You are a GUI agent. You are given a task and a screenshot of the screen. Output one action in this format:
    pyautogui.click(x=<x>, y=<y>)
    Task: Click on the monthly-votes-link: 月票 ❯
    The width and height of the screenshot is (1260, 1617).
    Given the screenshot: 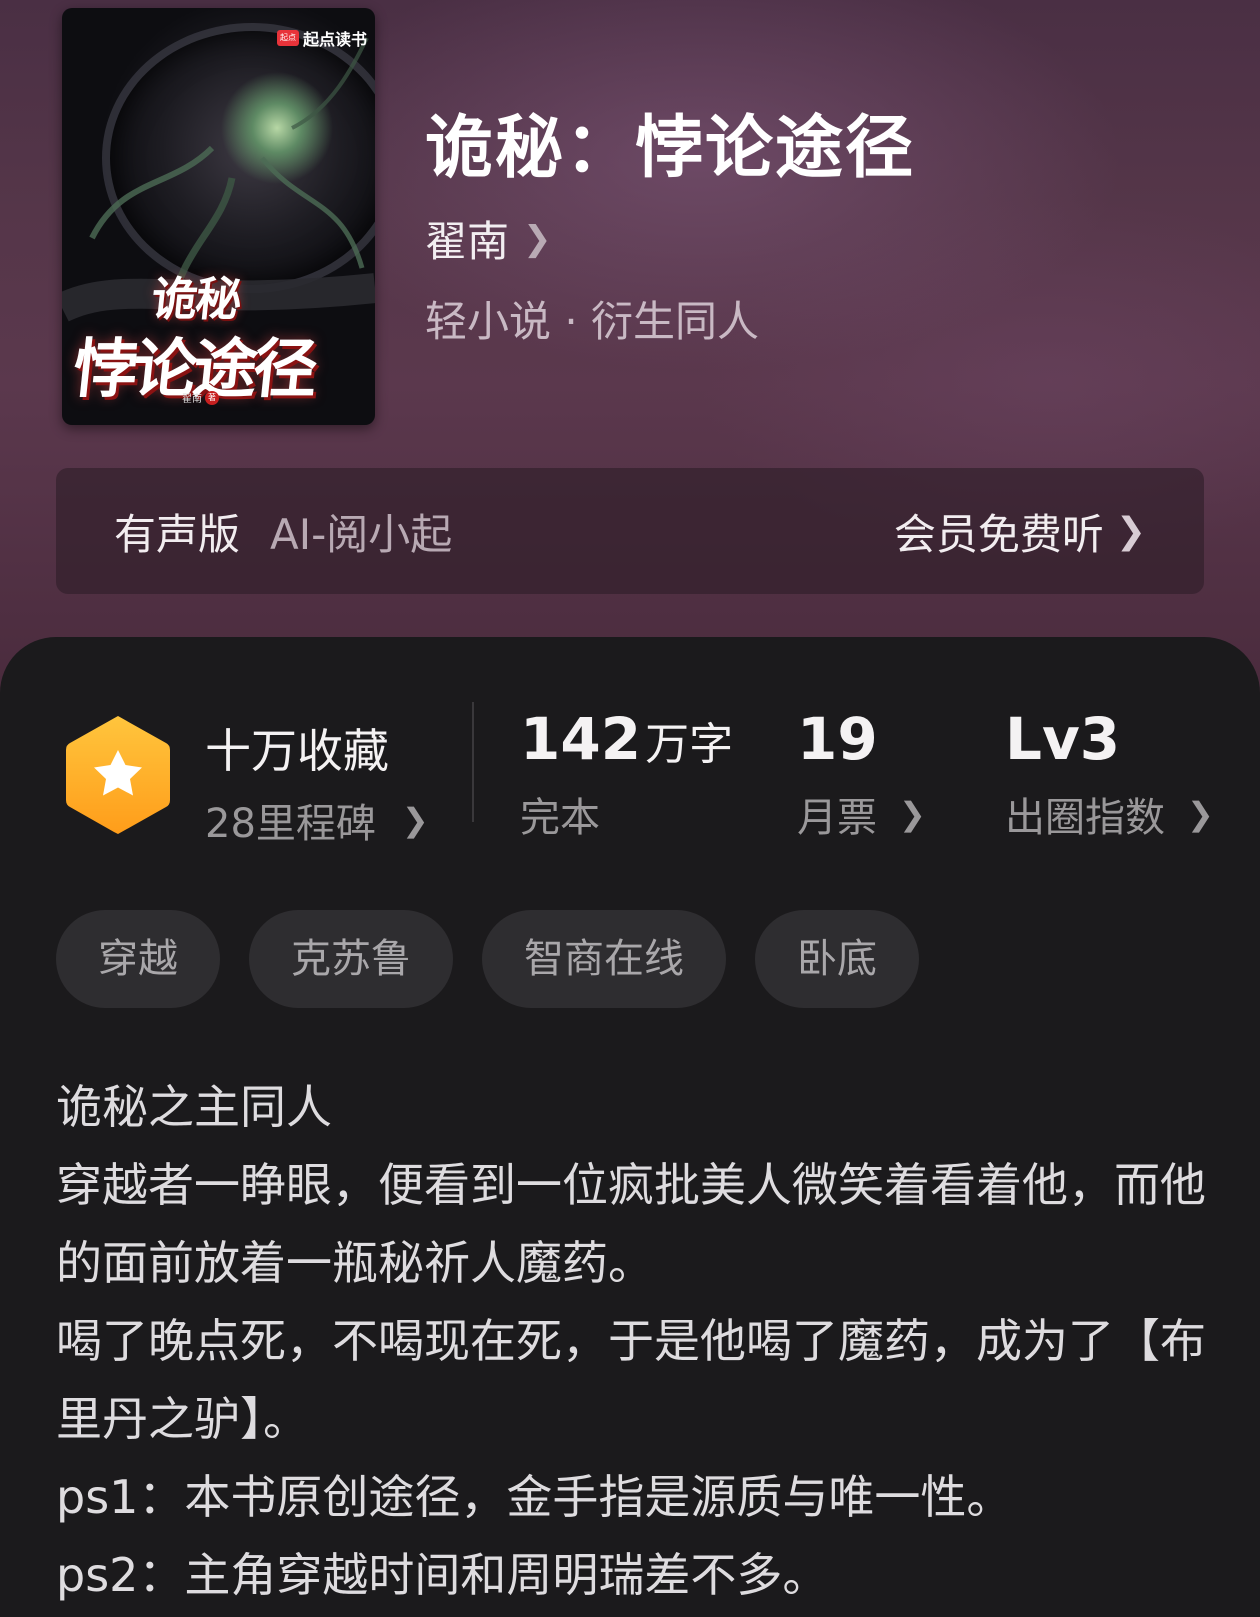 What is the action you would take?
    pyautogui.click(x=861, y=814)
    